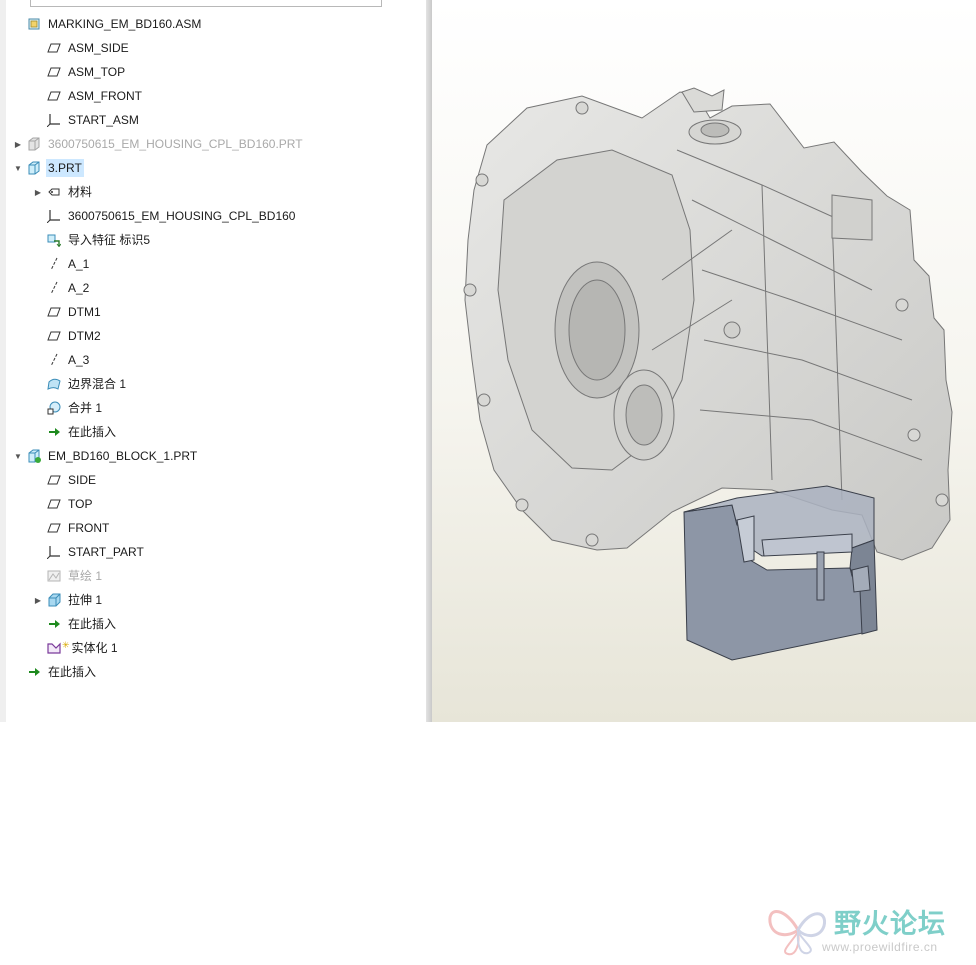 This screenshot has width=976, height=965. What do you see at coordinates (54, 408) in the screenshot?
I see `merge-icon` at bounding box center [54, 408].